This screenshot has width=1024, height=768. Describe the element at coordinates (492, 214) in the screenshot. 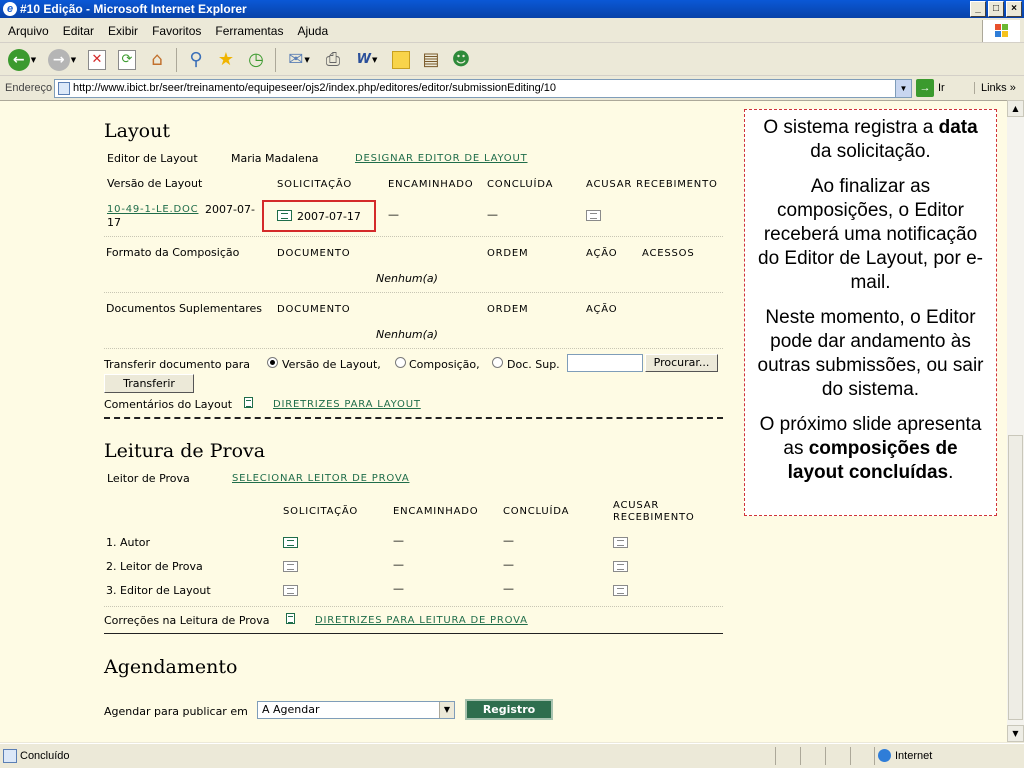

I see `completed-value: —` at that location.